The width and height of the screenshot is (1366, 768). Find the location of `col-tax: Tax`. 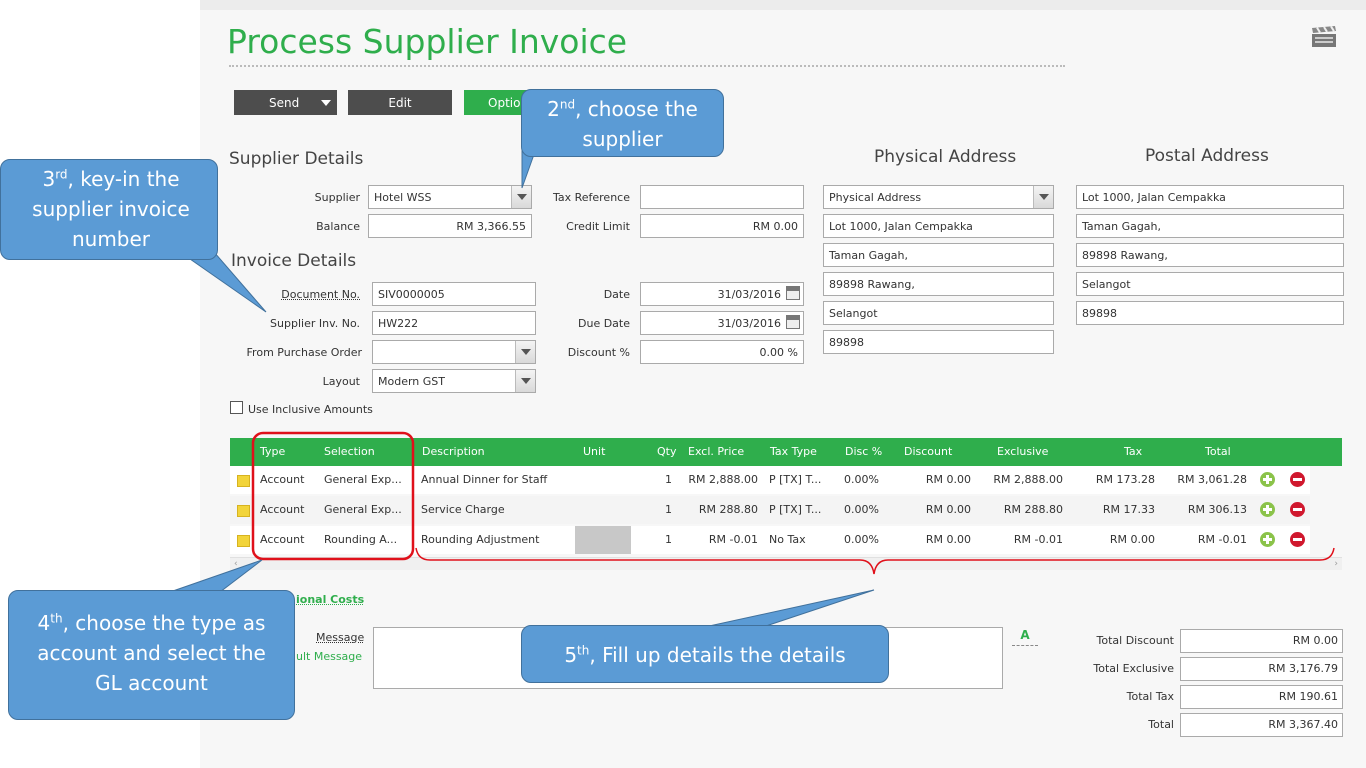

col-tax: Tax is located at coordinates (1133, 452).